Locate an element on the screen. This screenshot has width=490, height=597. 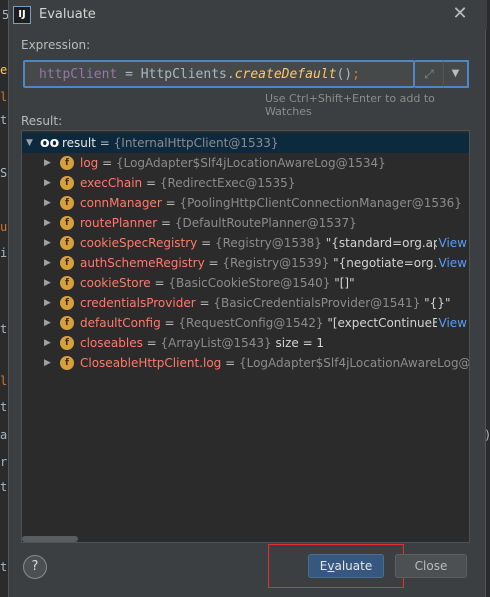
horizontal-scrollbar is located at coordinates (50, 539).